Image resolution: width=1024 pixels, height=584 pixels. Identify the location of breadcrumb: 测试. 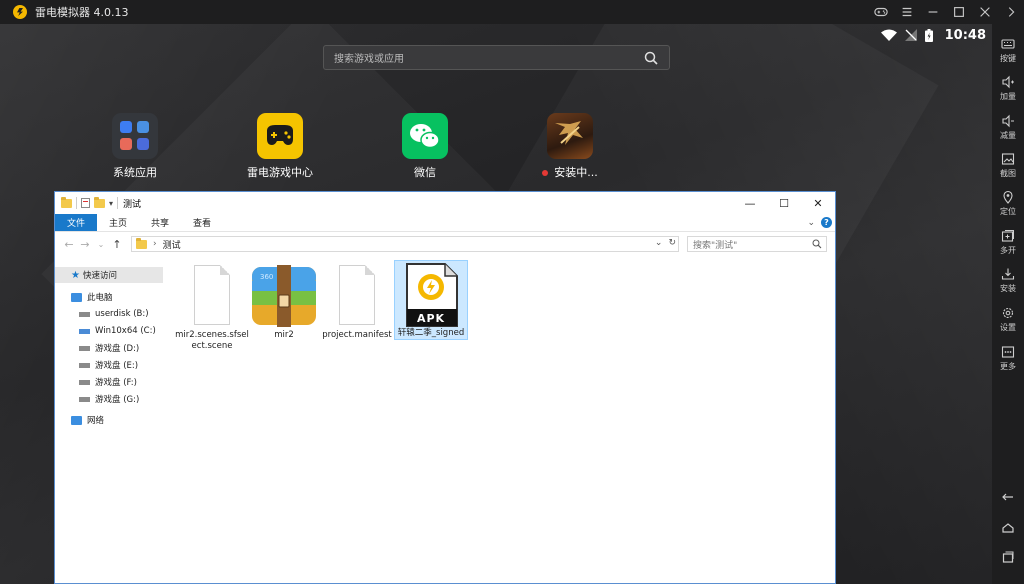
(172, 244).